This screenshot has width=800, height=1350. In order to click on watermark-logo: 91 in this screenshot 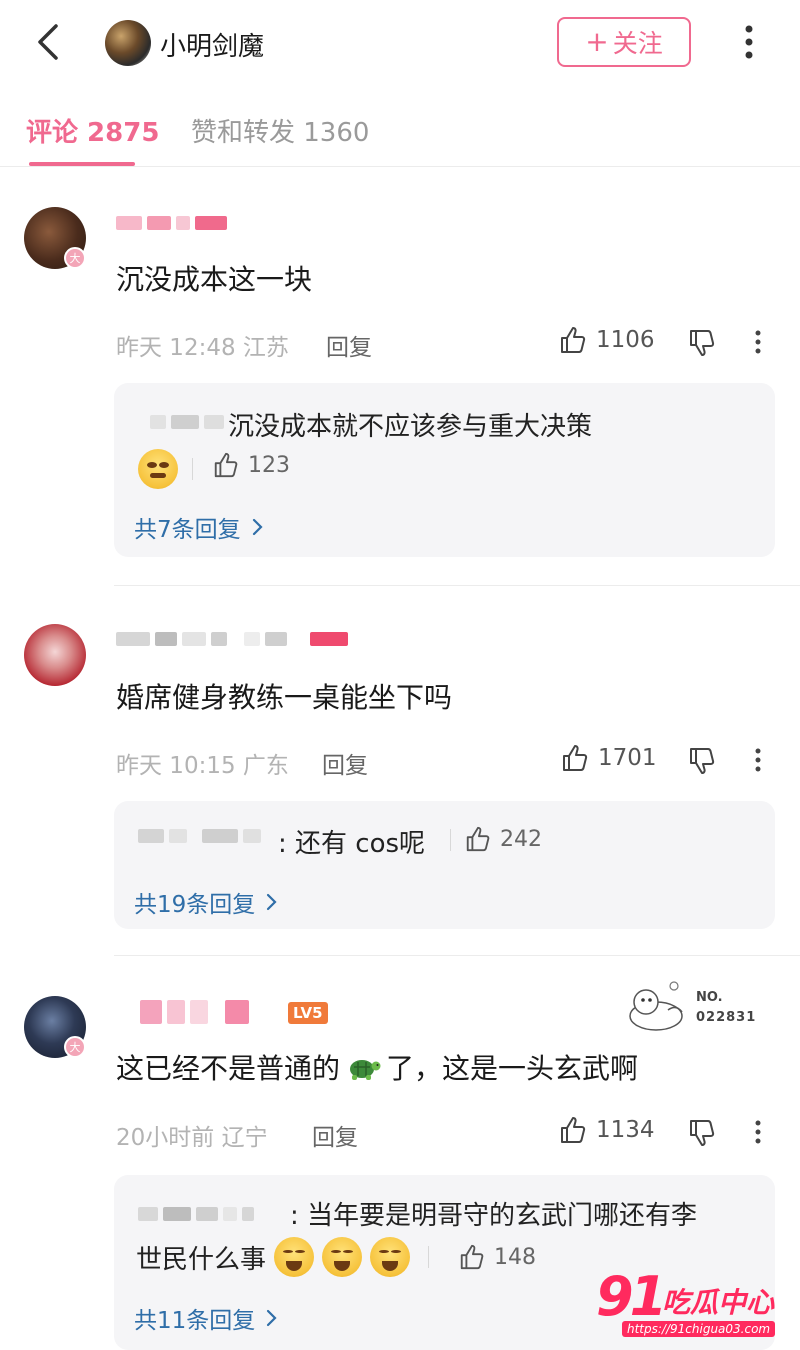, I will do `click(631, 1296)`.